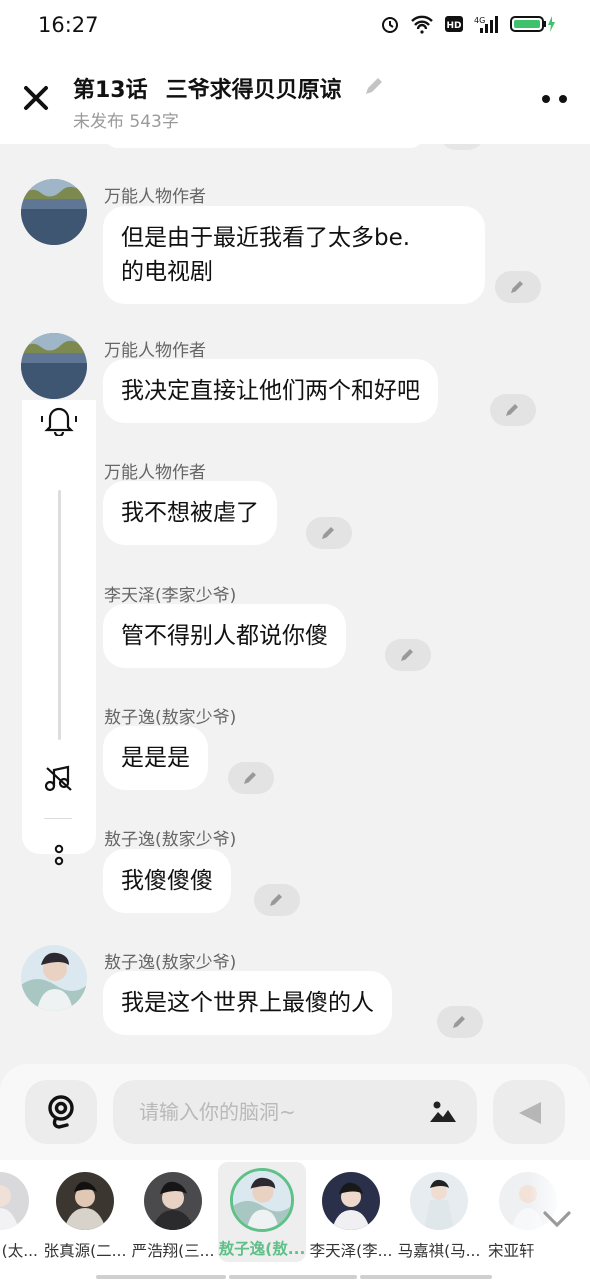  Describe the element at coordinates (555, 99) in the screenshot. I see `more-icon` at that location.